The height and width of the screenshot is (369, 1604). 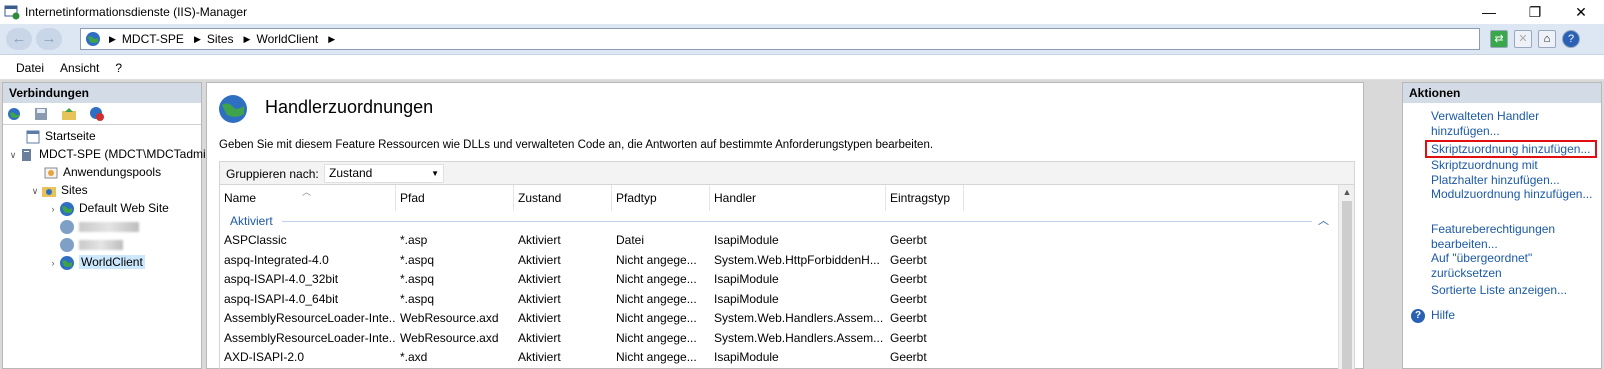 I want to click on refresh-icon: ⇄, so click(x=1499, y=39).